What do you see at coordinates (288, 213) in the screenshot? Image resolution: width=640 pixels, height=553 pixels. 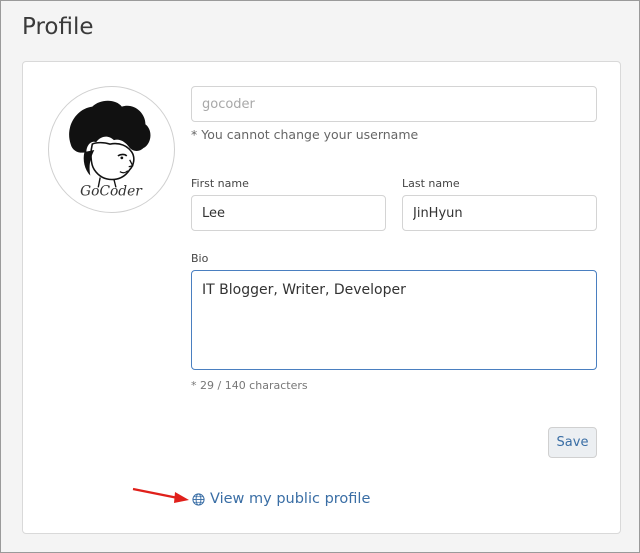 I see `first-name-input` at bounding box center [288, 213].